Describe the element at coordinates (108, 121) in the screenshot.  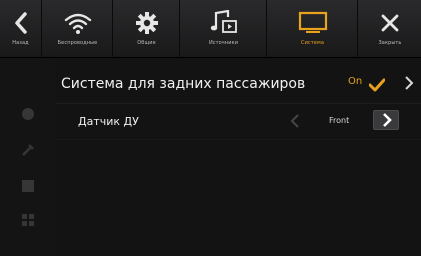
I see `setting-label: Датчик ДУ` at that location.